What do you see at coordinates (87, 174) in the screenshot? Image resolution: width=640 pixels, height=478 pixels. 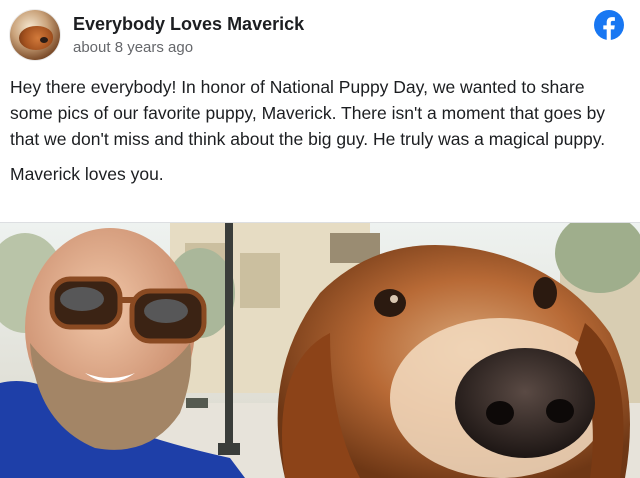 I see `post-text-paragraph: Maverick loves you.` at bounding box center [87, 174].